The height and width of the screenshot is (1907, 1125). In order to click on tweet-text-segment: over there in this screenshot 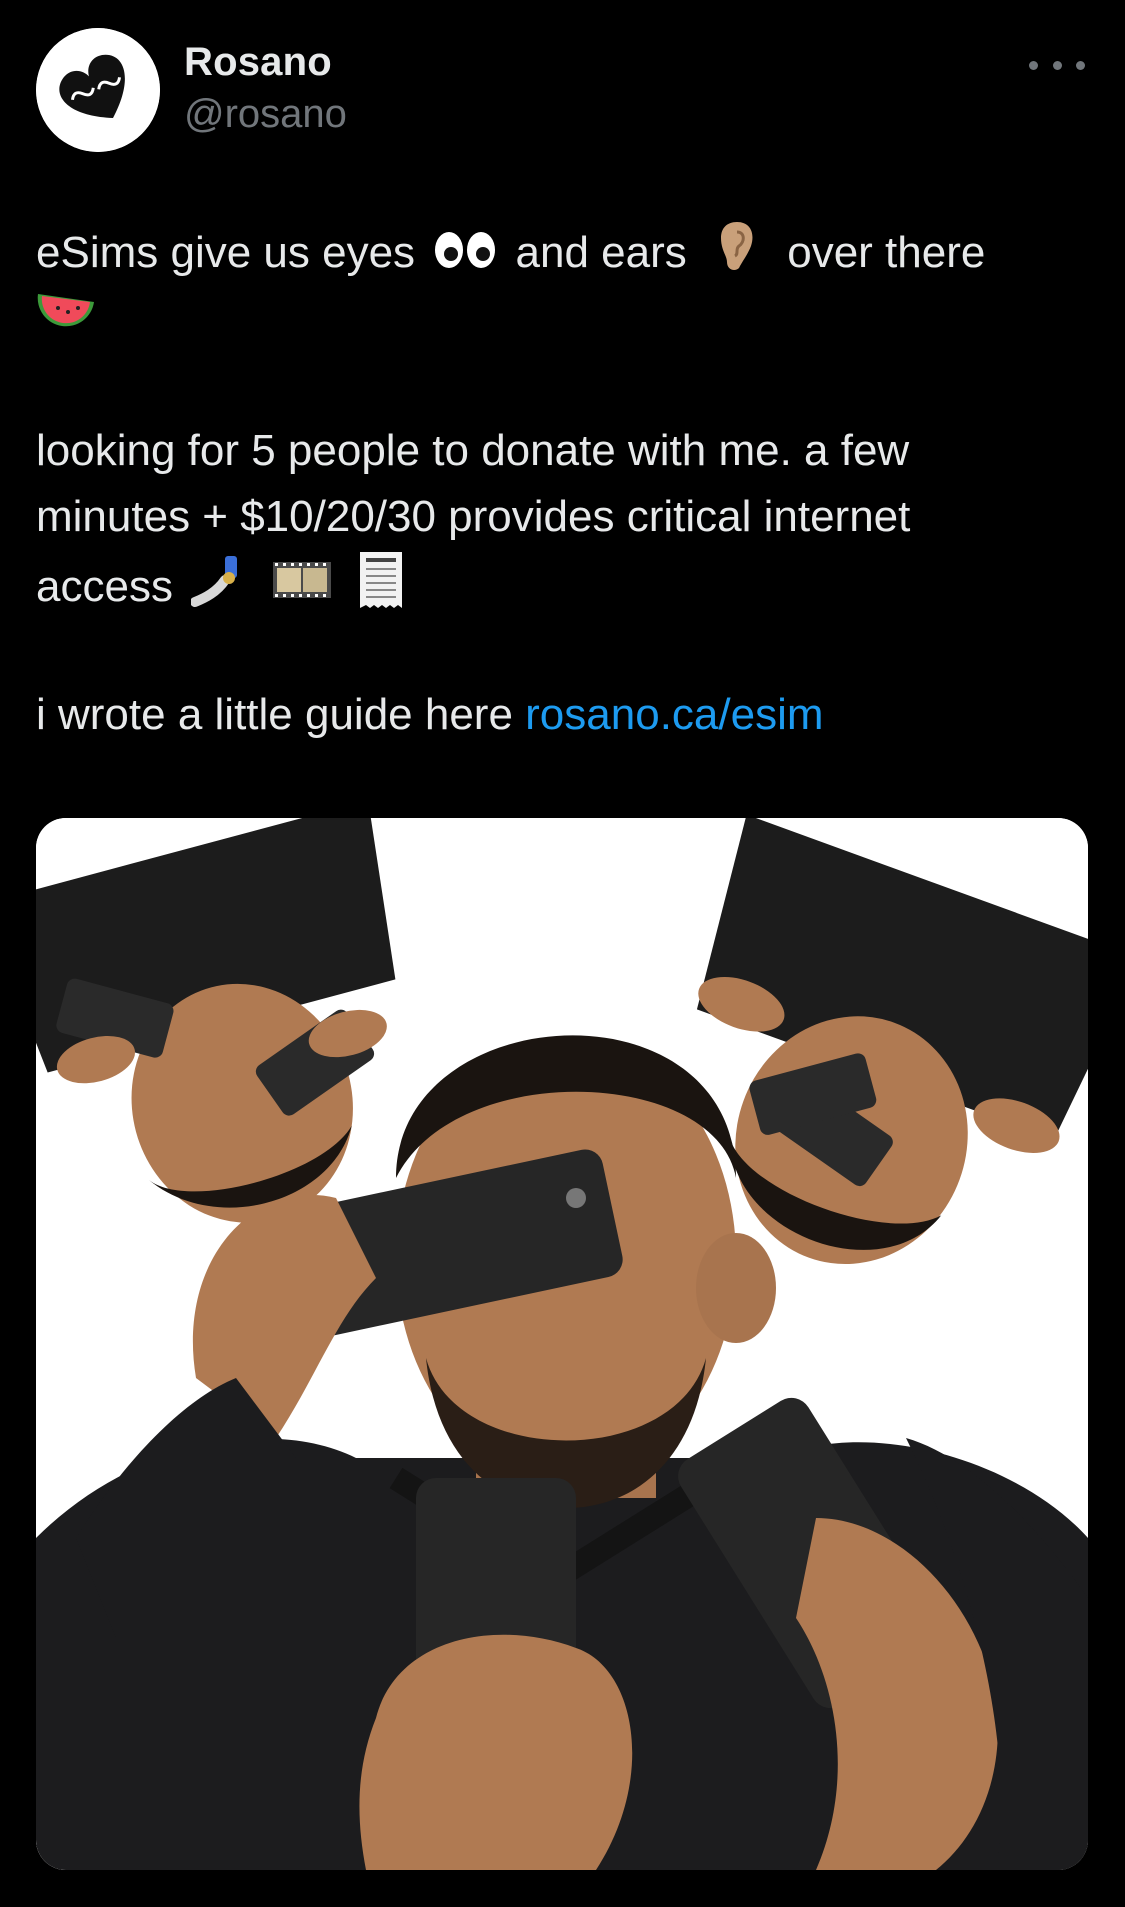, I will do `click(886, 253)`.